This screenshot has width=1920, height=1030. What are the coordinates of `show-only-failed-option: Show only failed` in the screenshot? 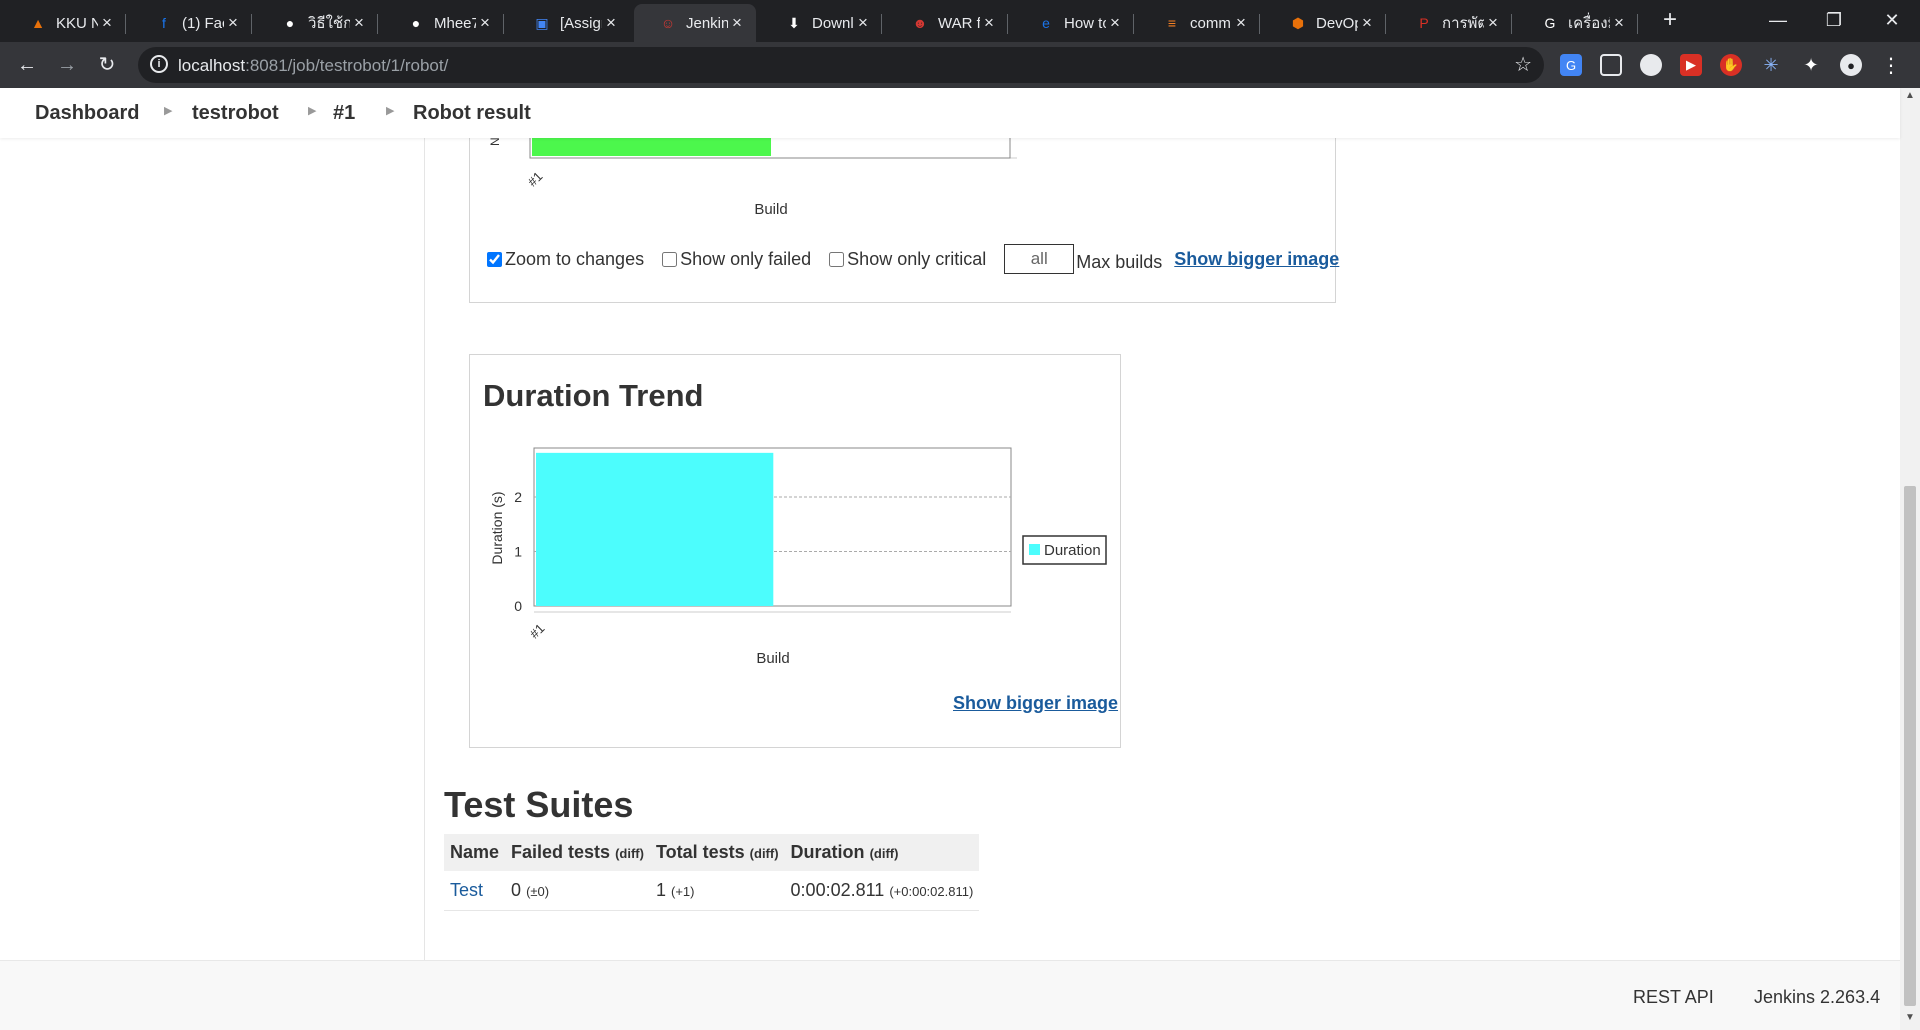 It's located at (736, 259).